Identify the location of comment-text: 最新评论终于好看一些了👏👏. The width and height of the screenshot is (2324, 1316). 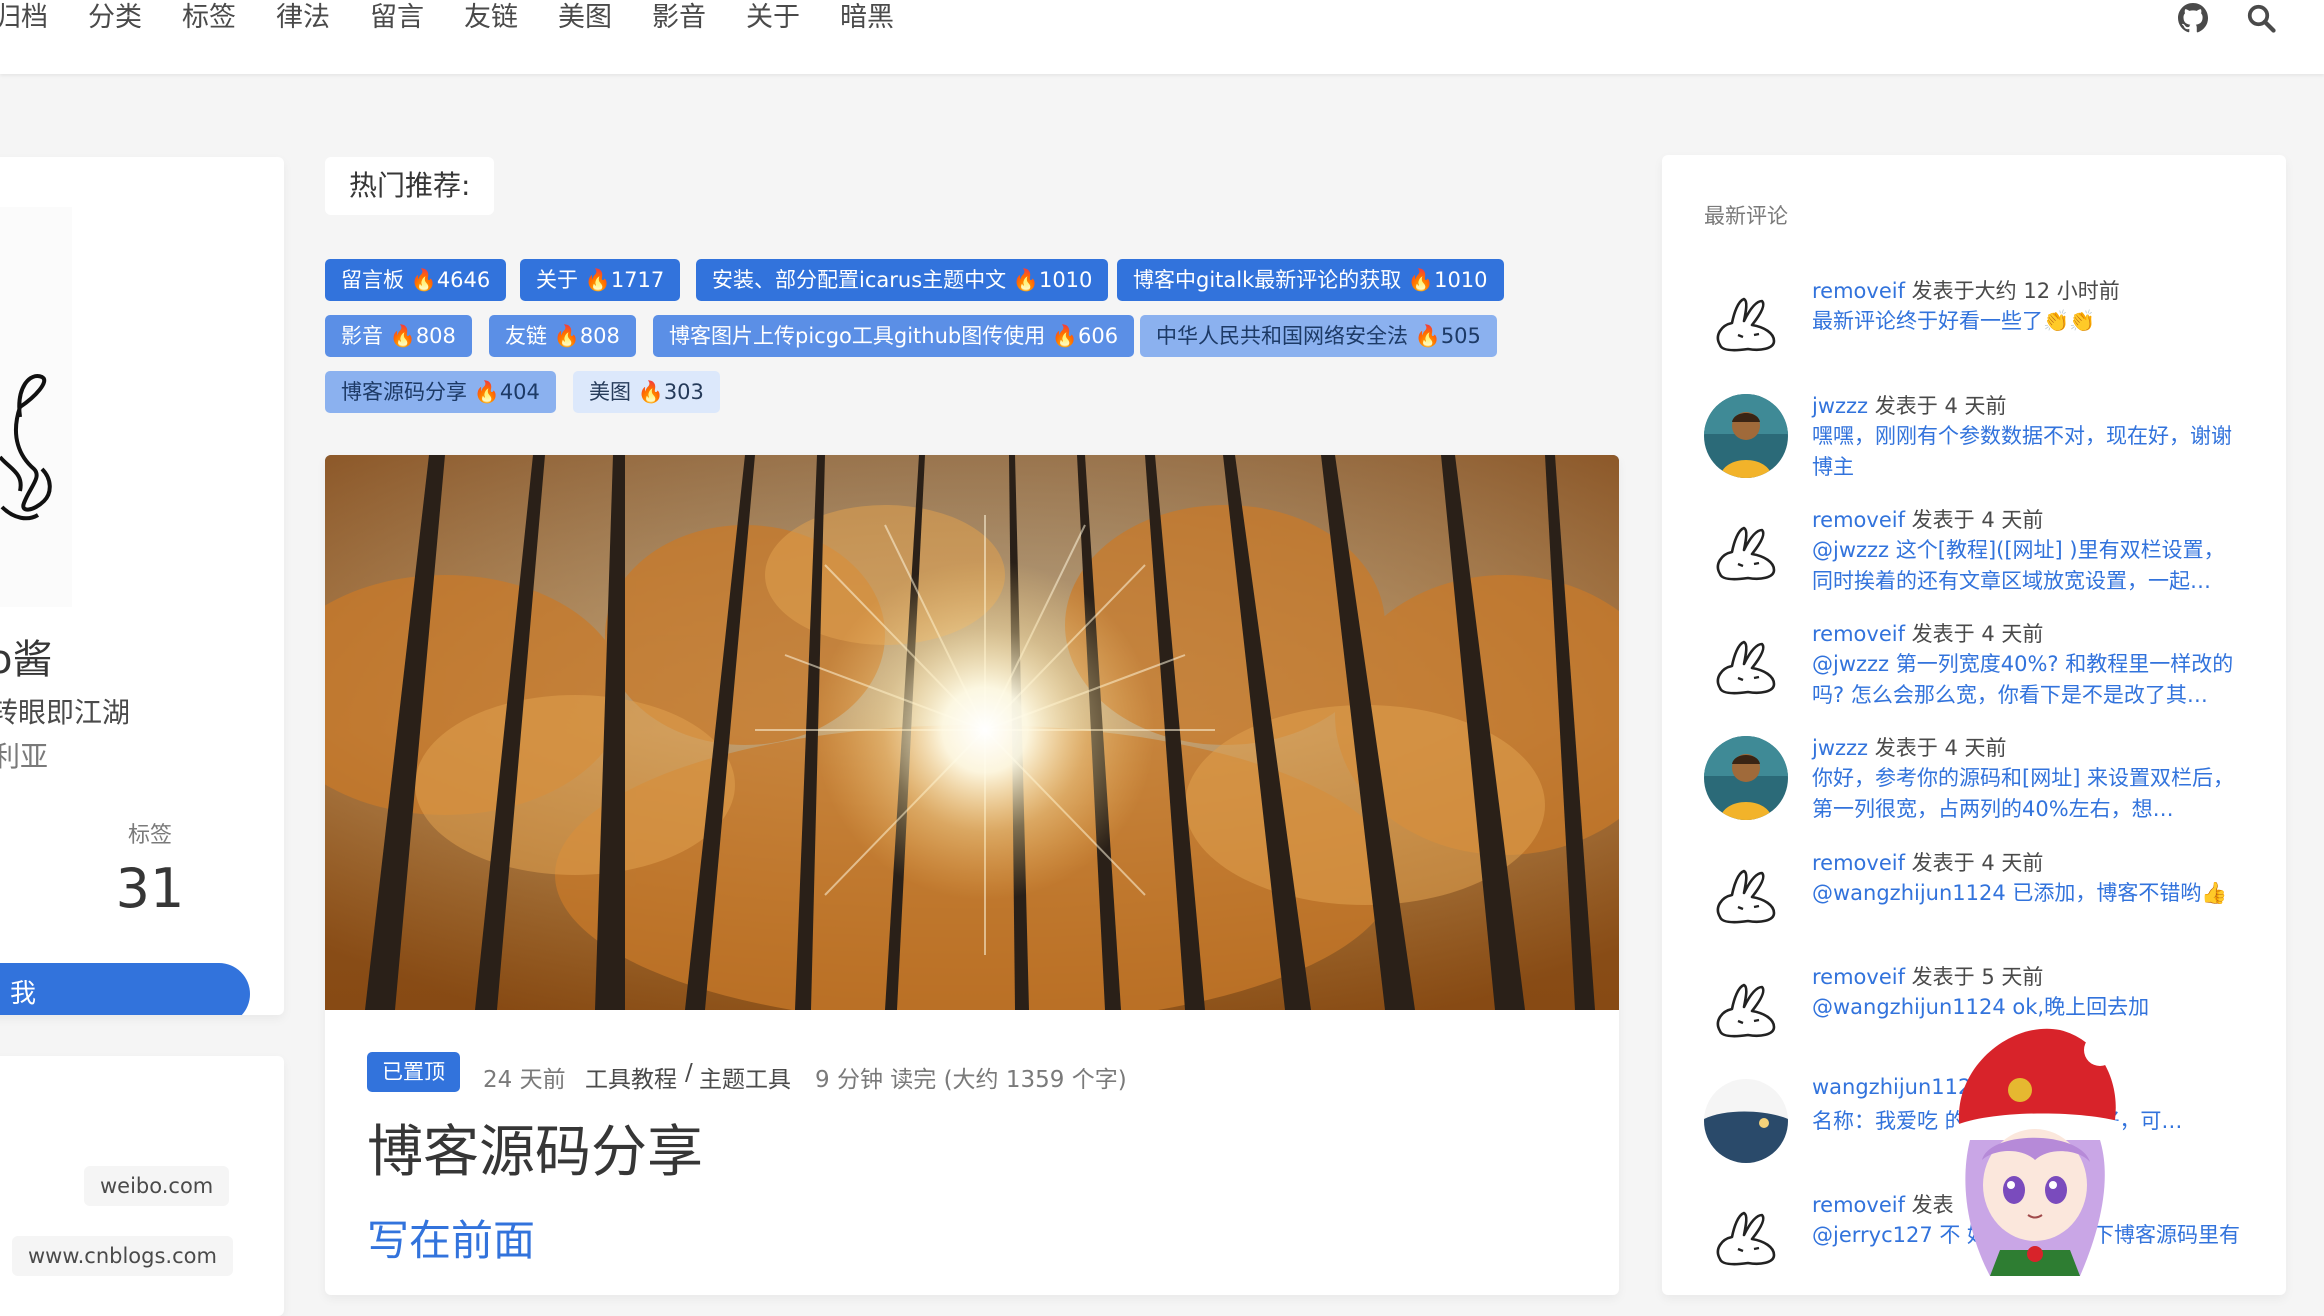
(2027, 321).